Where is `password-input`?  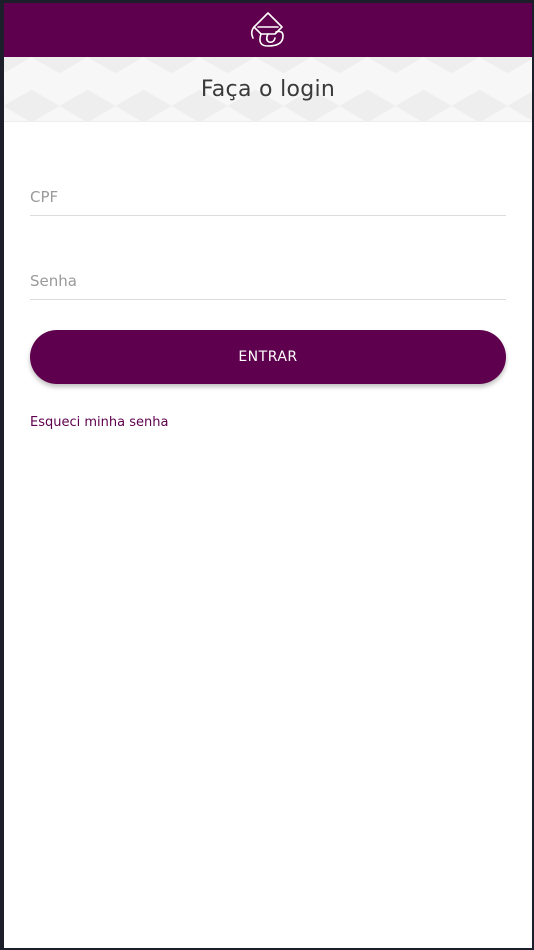 password-input is located at coordinates (268, 281).